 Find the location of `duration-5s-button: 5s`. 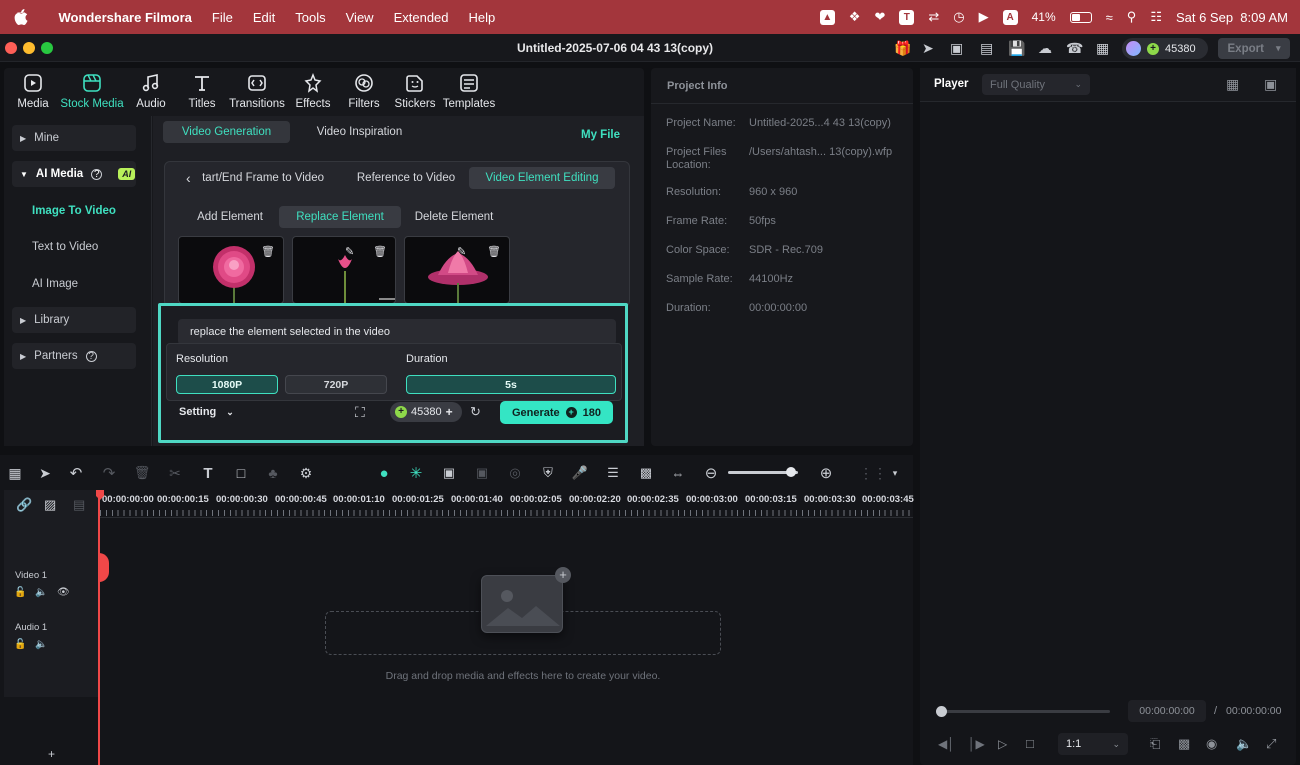

duration-5s-button: 5s is located at coordinates (511, 384).